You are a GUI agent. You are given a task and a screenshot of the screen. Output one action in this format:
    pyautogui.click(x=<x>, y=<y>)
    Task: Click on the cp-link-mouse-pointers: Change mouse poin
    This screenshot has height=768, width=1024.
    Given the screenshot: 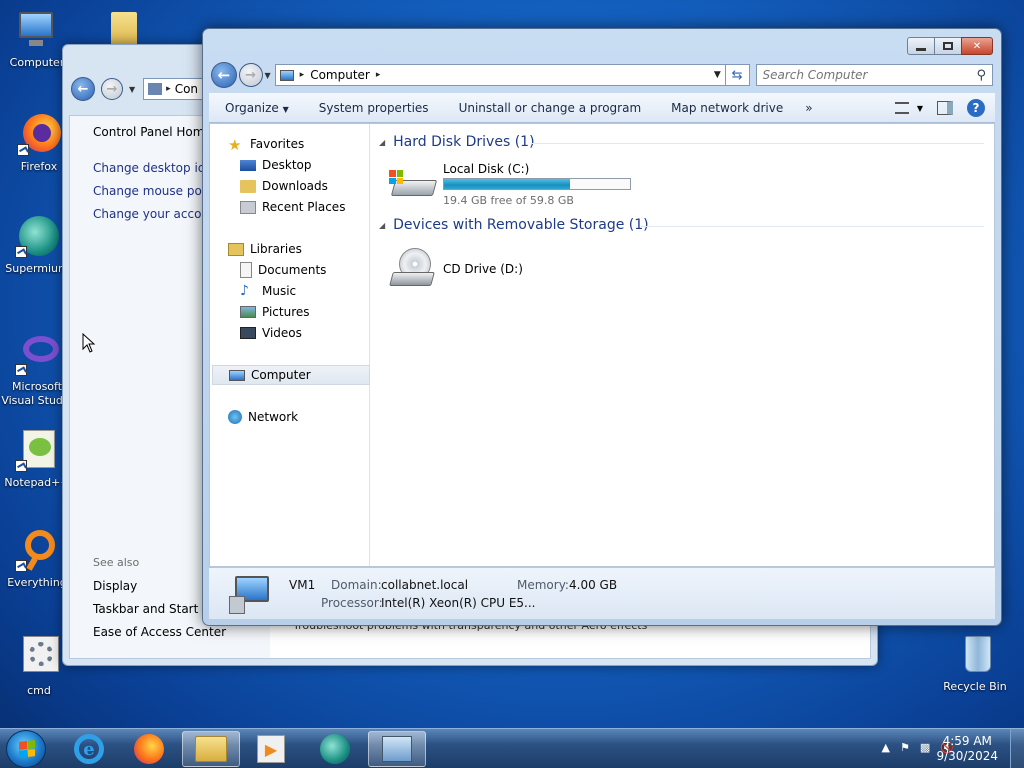 What is the action you would take?
    pyautogui.click(x=153, y=191)
    